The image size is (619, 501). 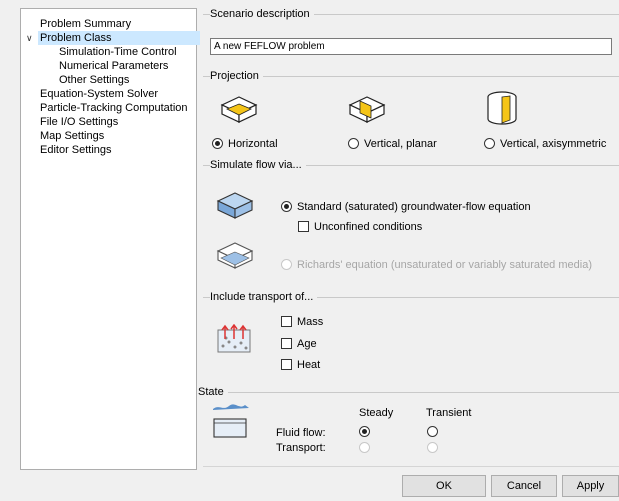 I want to click on vertical-planar-icon, so click(x=367, y=109).